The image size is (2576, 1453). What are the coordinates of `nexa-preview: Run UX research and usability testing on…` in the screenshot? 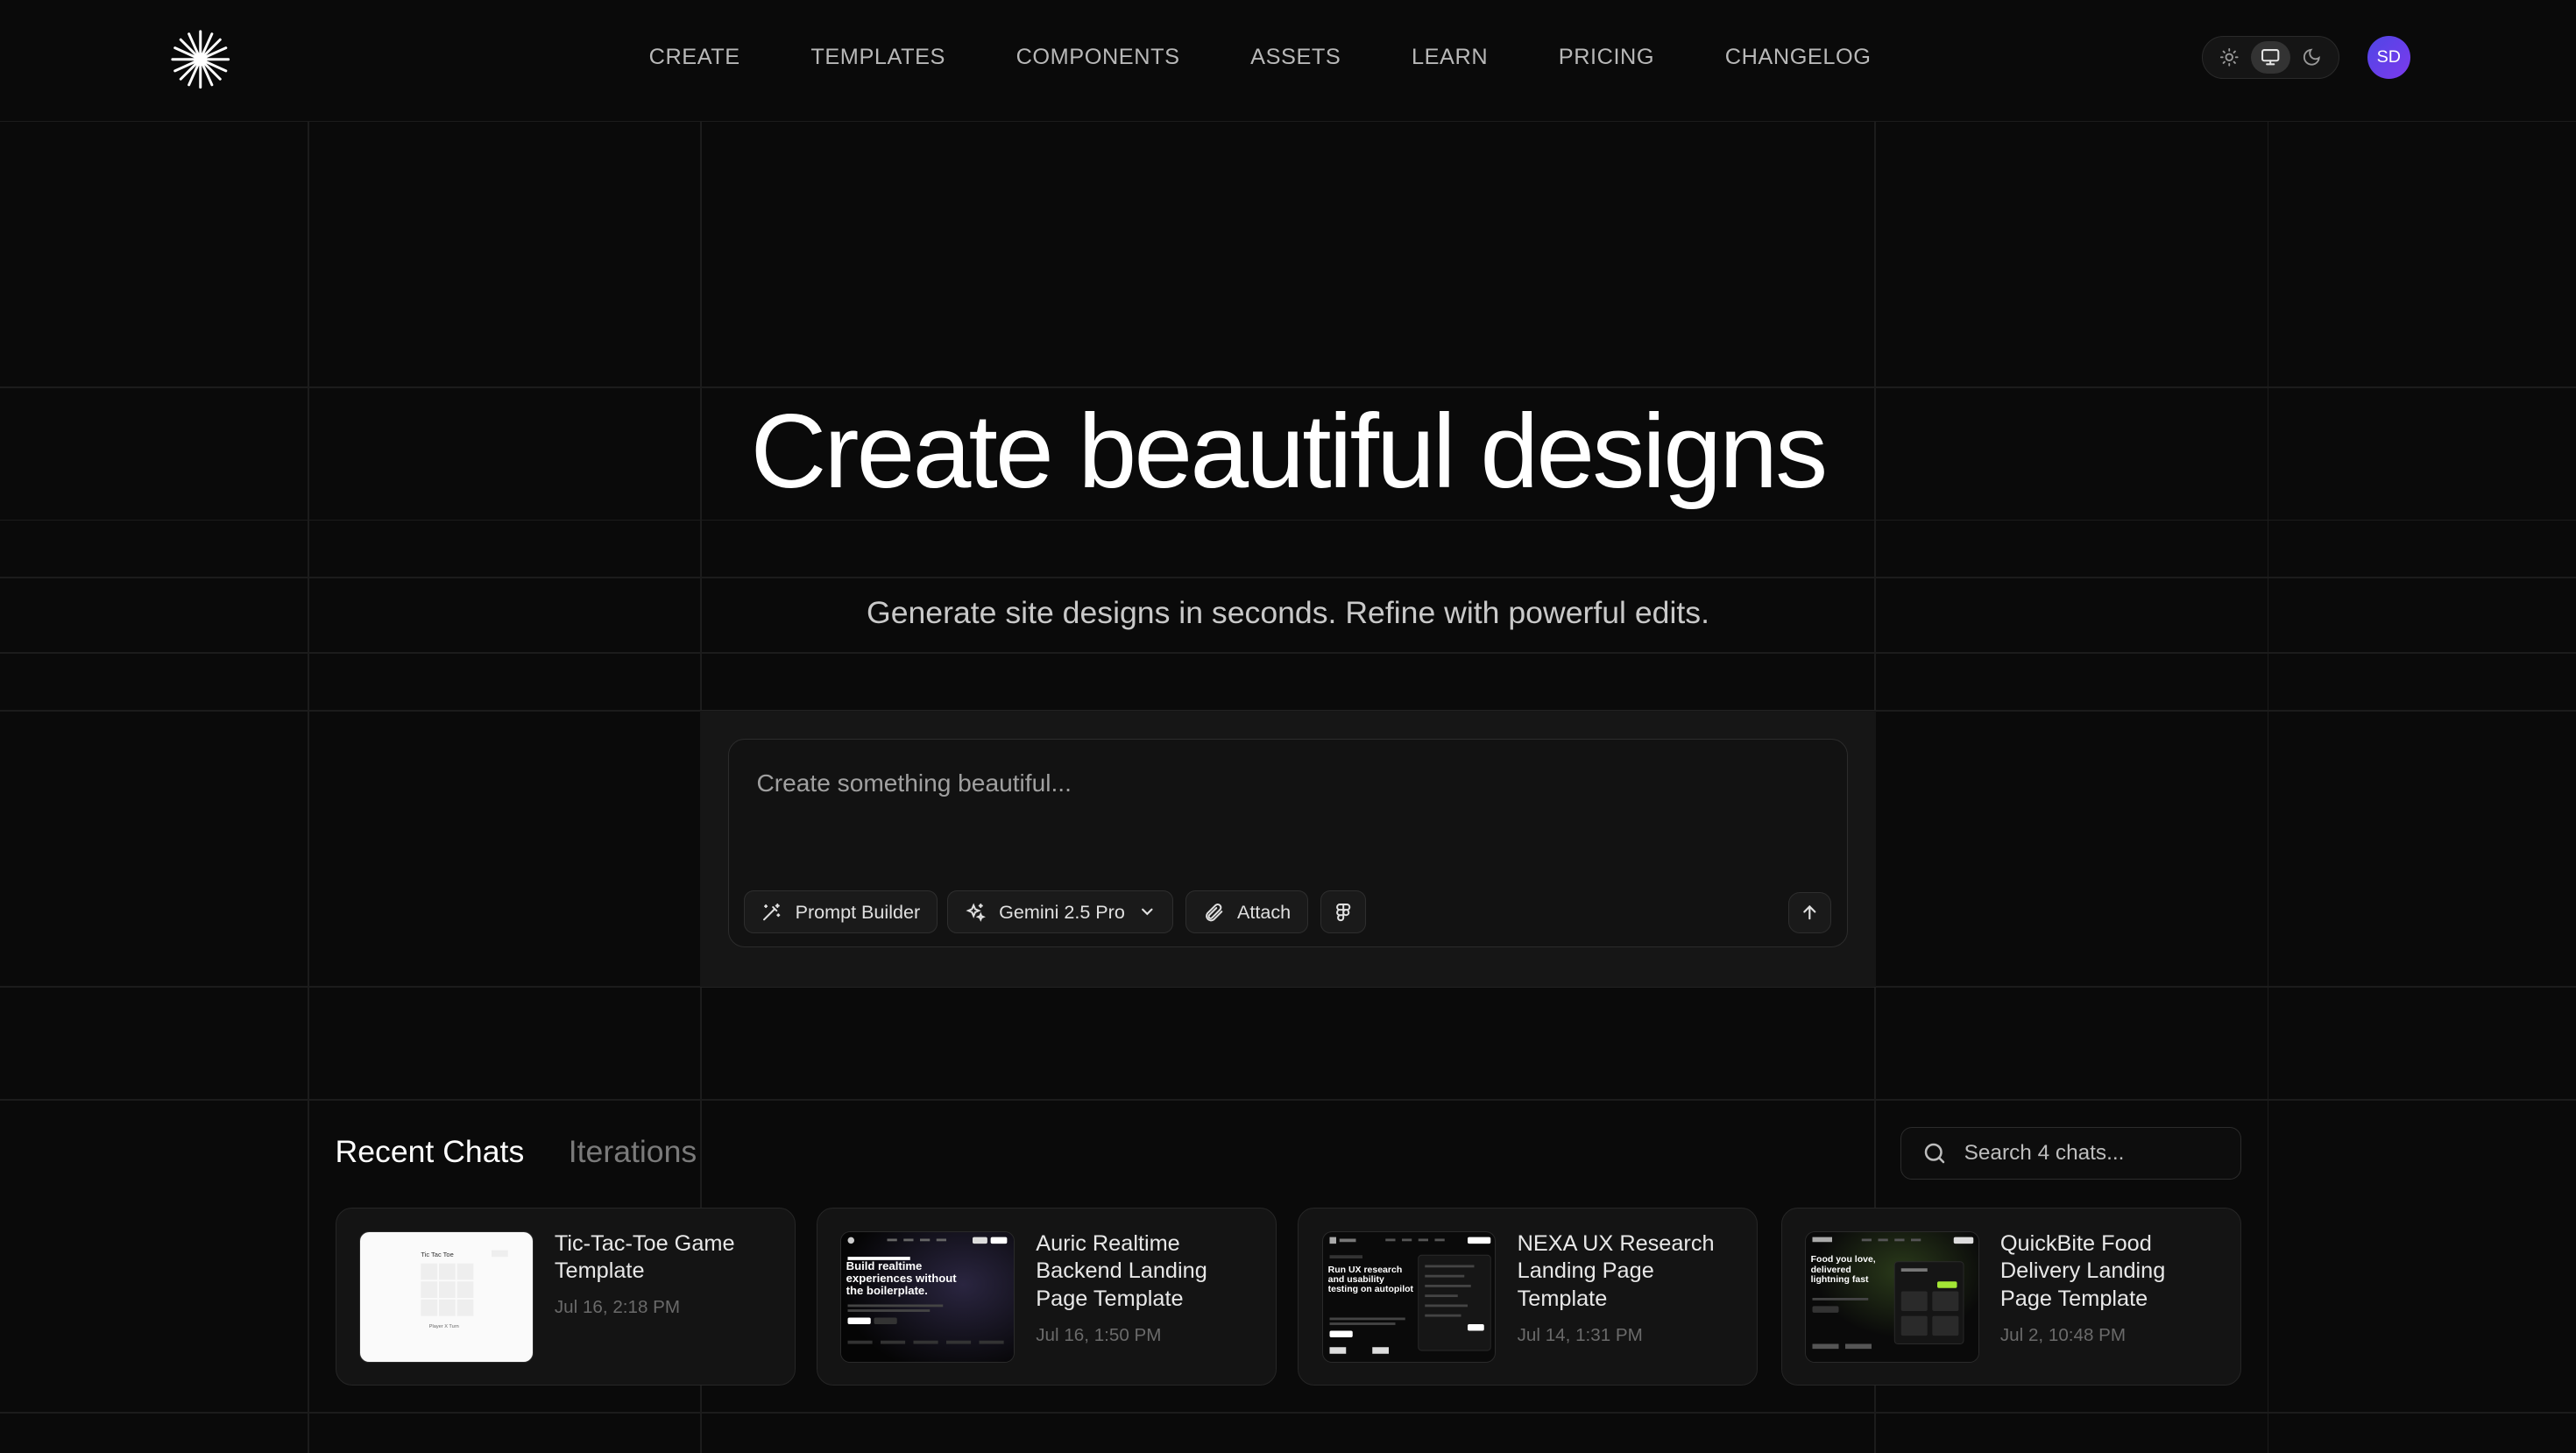 It's located at (1409, 1296).